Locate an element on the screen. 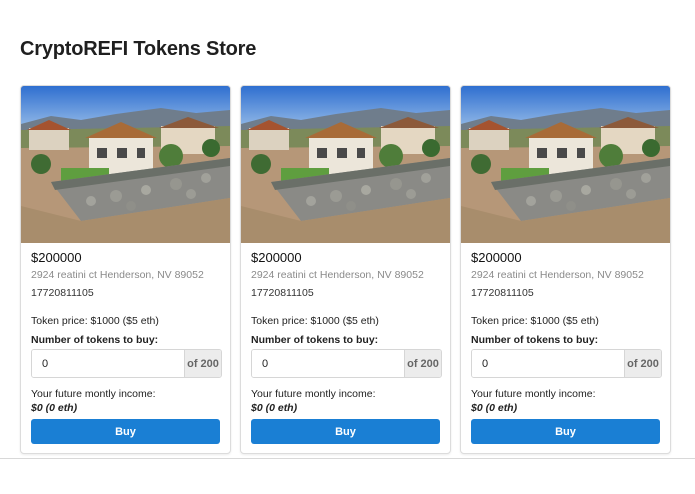 This screenshot has height=494, width=695. page-divider is located at coordinates (347, 458).